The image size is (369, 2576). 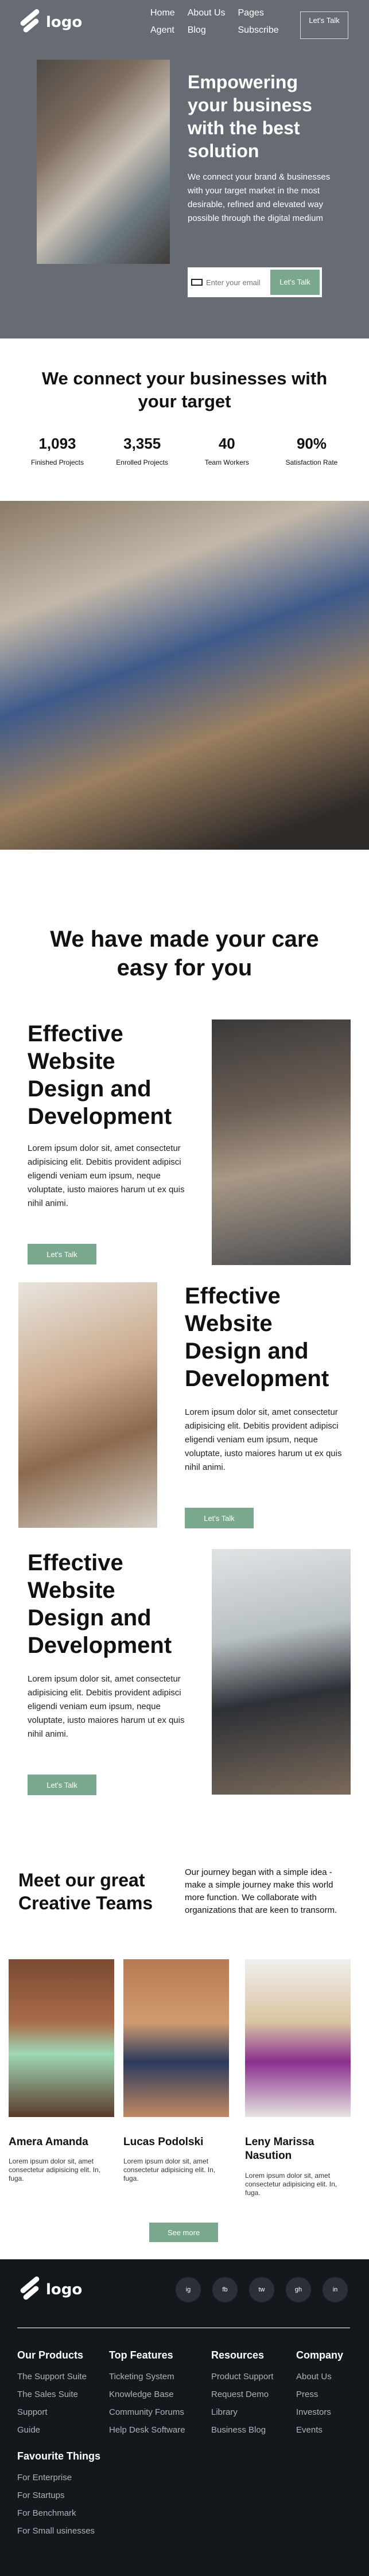 What do you see at coordinates (242, 2430) in the screenshot?
I see `footer-link: Business Blog` at bounding box center [242, 2430].